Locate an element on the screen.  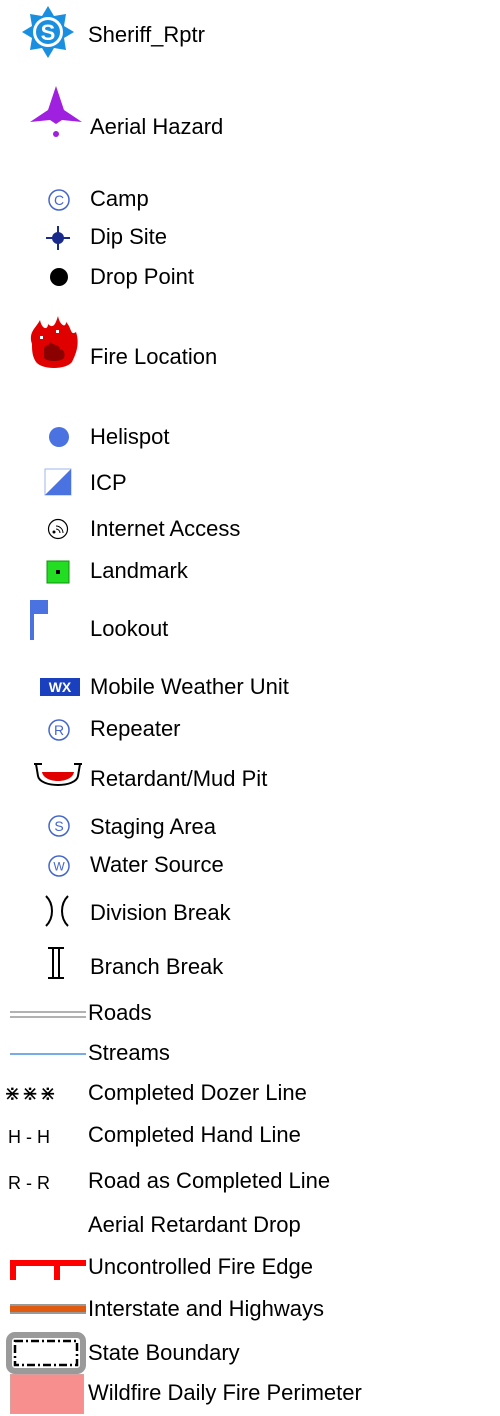
svg-text: C is located at coordinates (59, 200).